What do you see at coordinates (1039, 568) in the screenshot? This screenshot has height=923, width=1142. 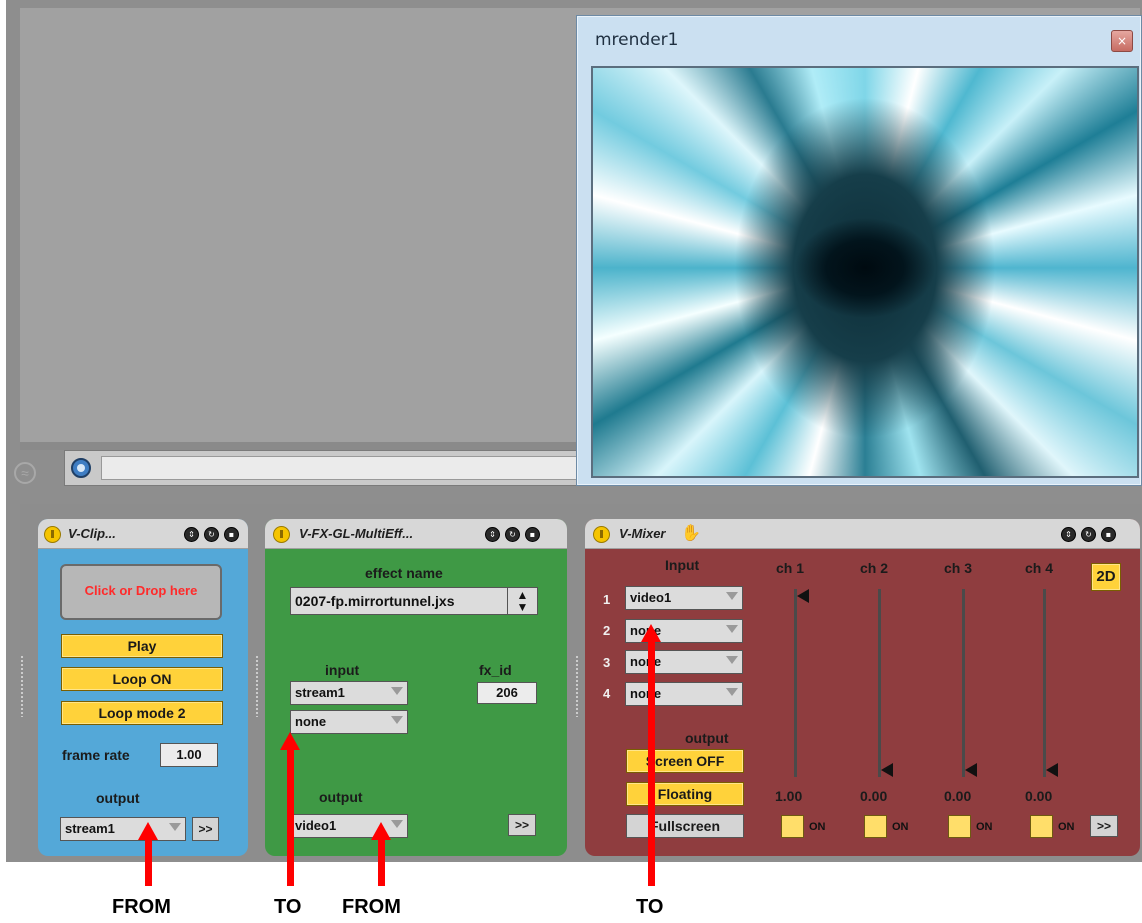 I see `channel-label-4: ch 4` at bounding box center [1039, 568].